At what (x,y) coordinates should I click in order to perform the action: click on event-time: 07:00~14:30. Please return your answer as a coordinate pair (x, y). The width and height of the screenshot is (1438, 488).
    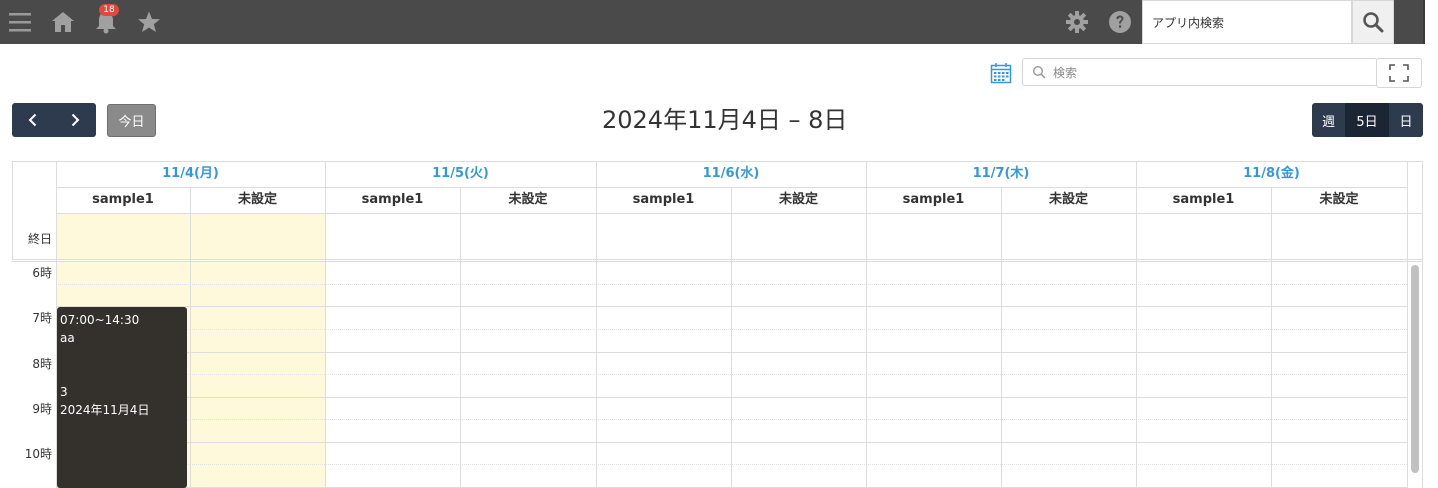
    Looking at the image, I should click on (100, 320).